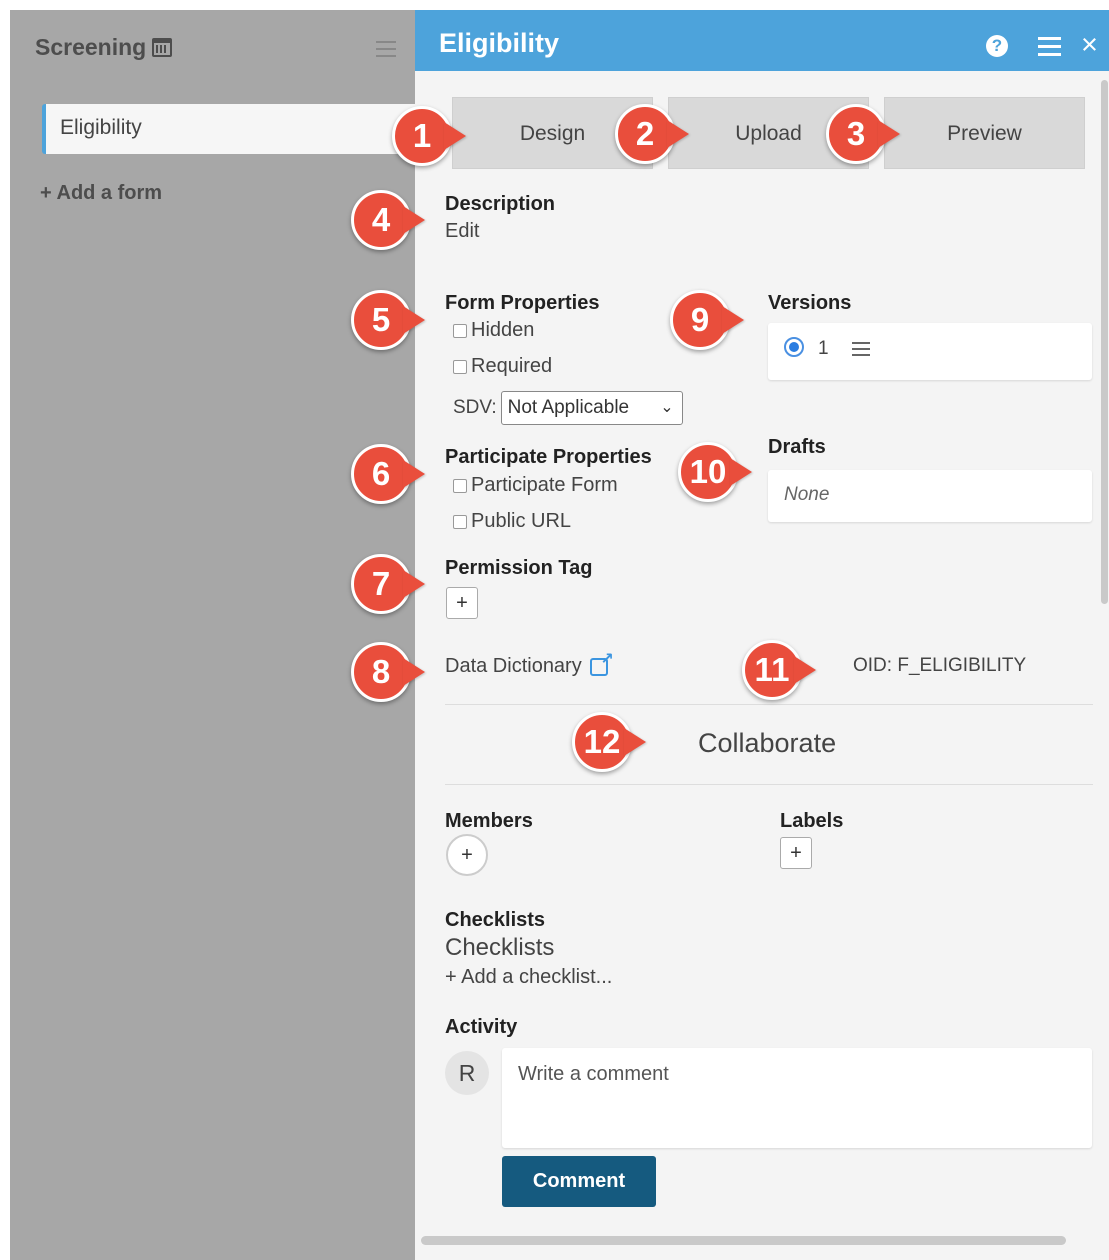 The width and height of the screenshot is (1109, 1260). I want to click on chevron-down-icon: ⌄, so click(667, 407).